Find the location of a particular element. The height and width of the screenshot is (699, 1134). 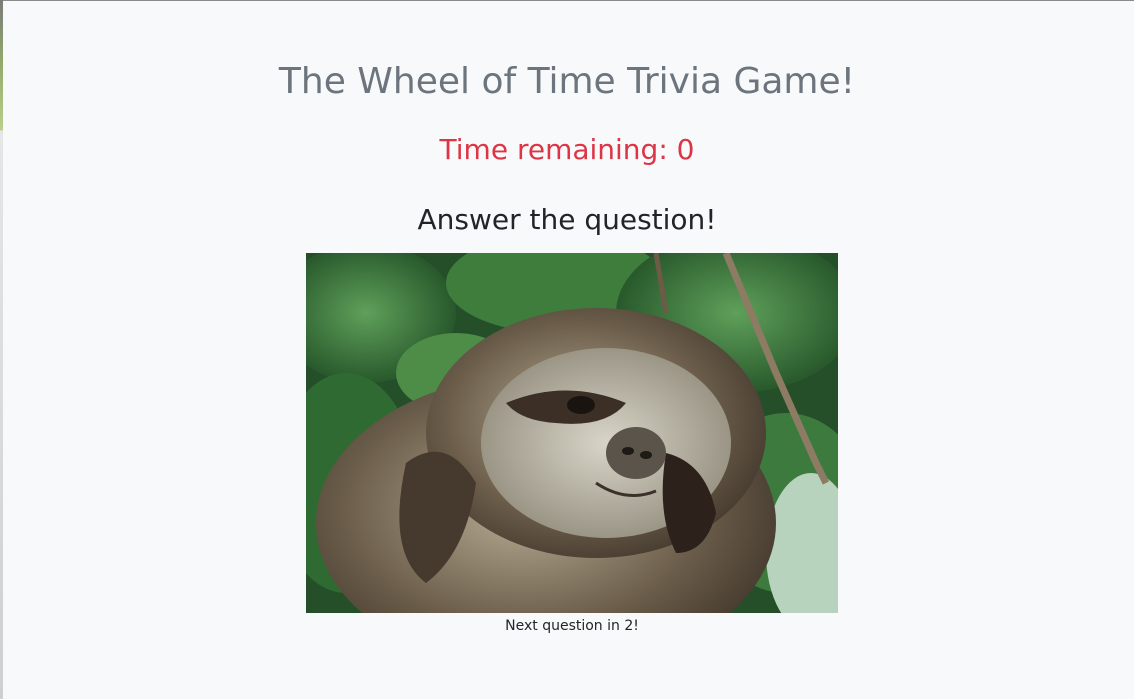

answer-prompt: Answer the question! is located at coordinates (567, 219).